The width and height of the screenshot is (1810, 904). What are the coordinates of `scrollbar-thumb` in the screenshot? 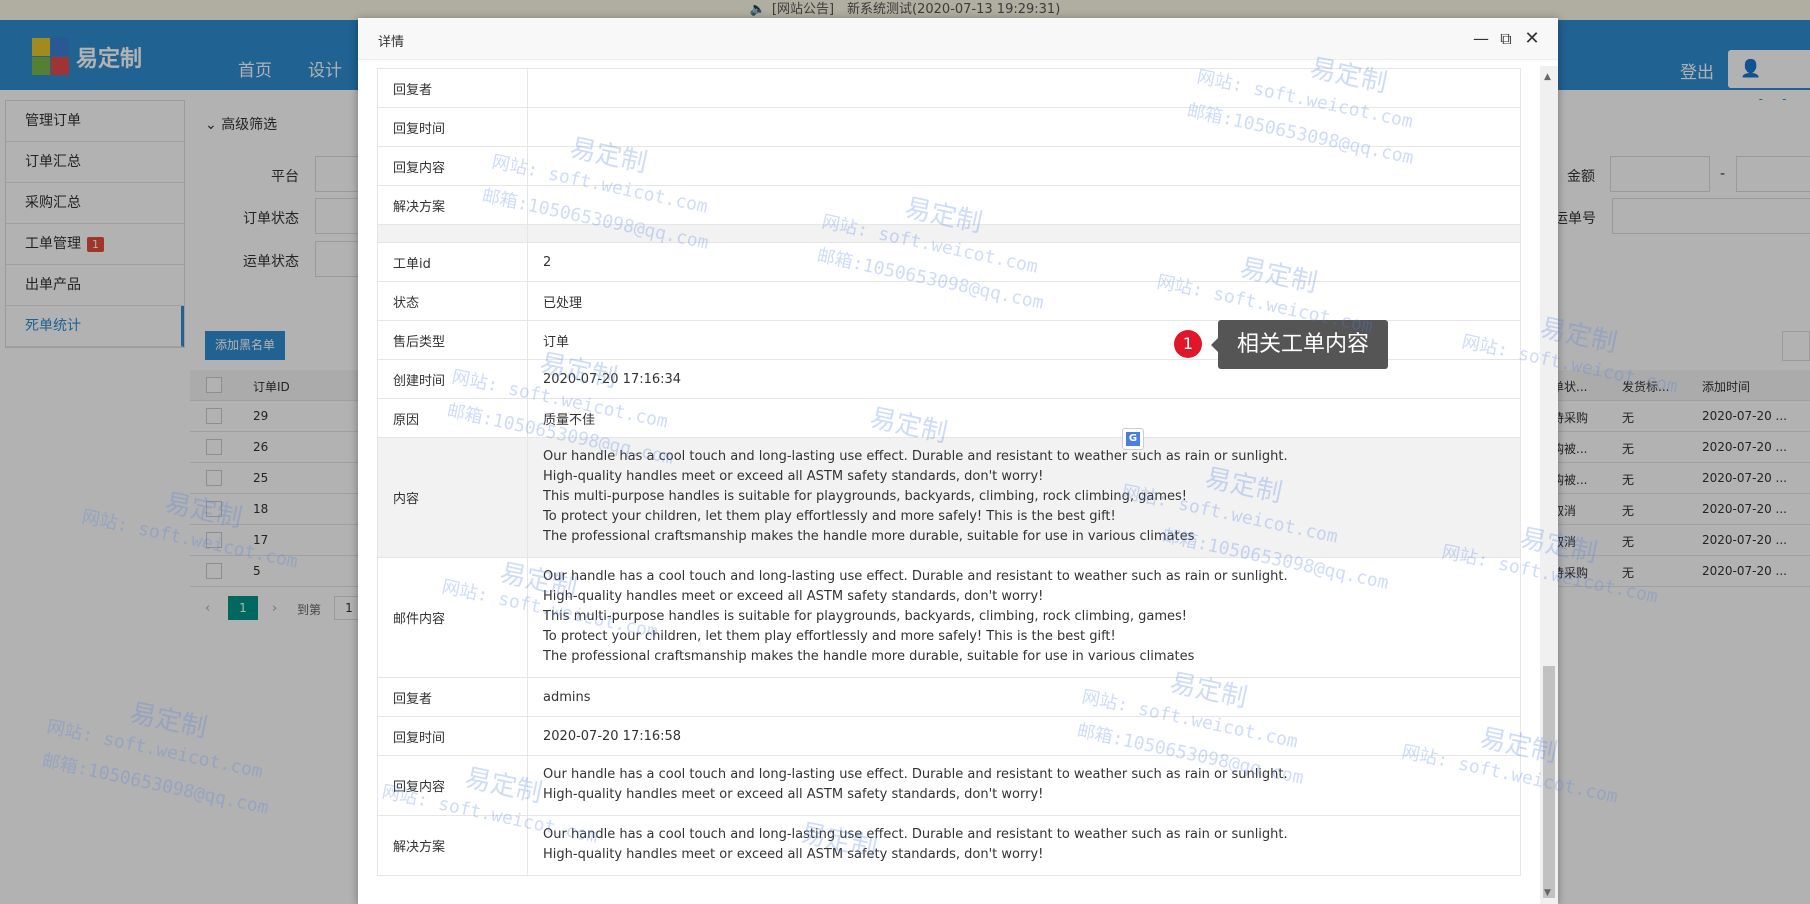 It's located at (1549, 782).